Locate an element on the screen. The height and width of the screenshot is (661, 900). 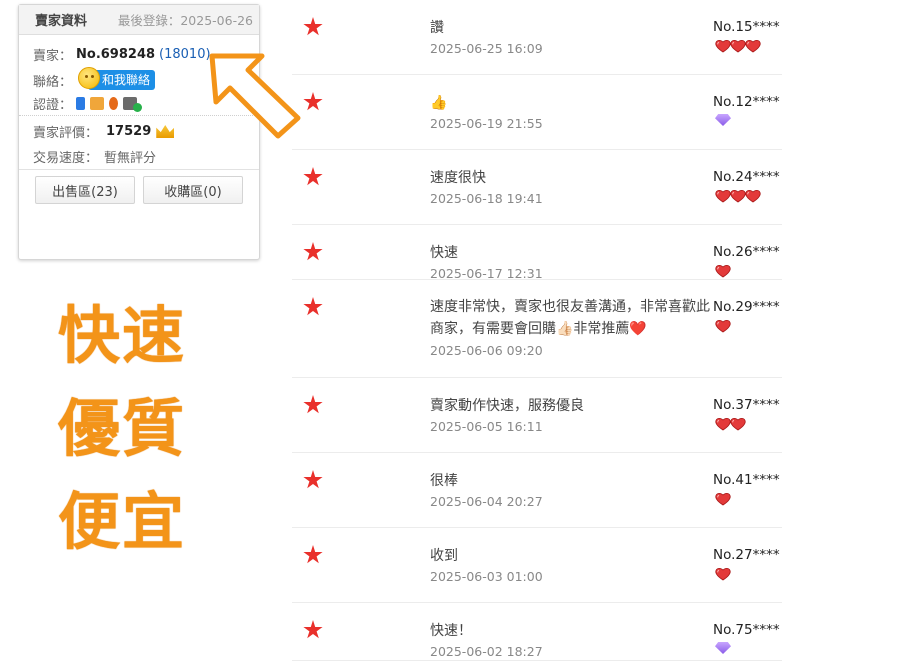
last-login: 最後登錄：2025-06-26 is located at coordinates (185, 20).